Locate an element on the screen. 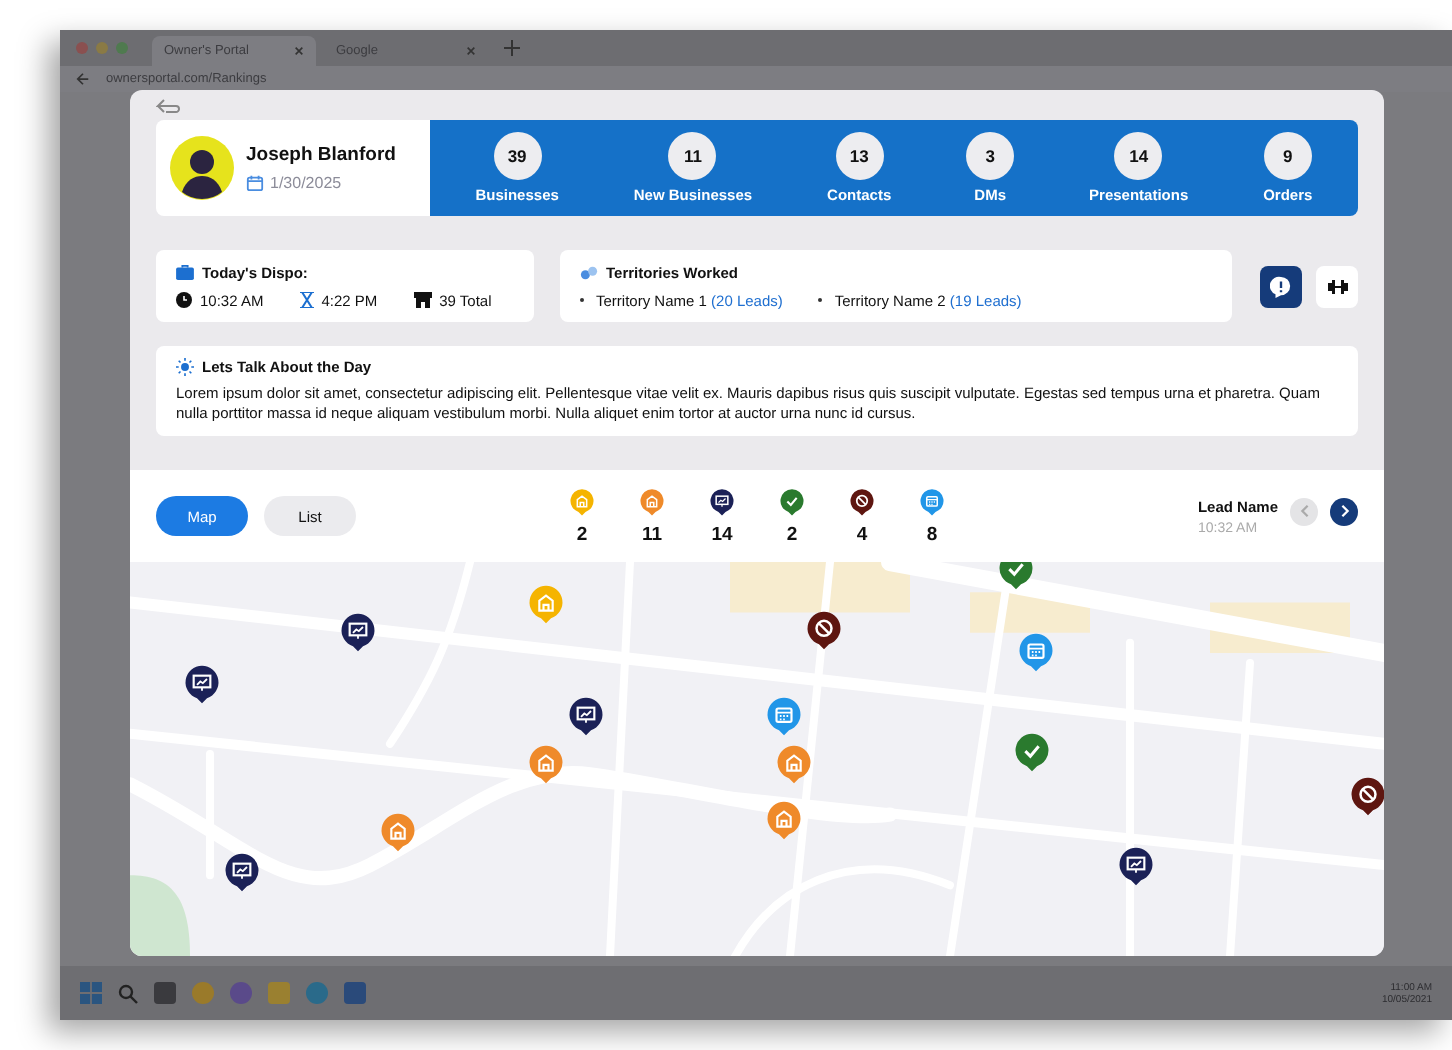 The width and height of the screenshot is (1452, 1050). close-dot is located at coordinates (82, 48).